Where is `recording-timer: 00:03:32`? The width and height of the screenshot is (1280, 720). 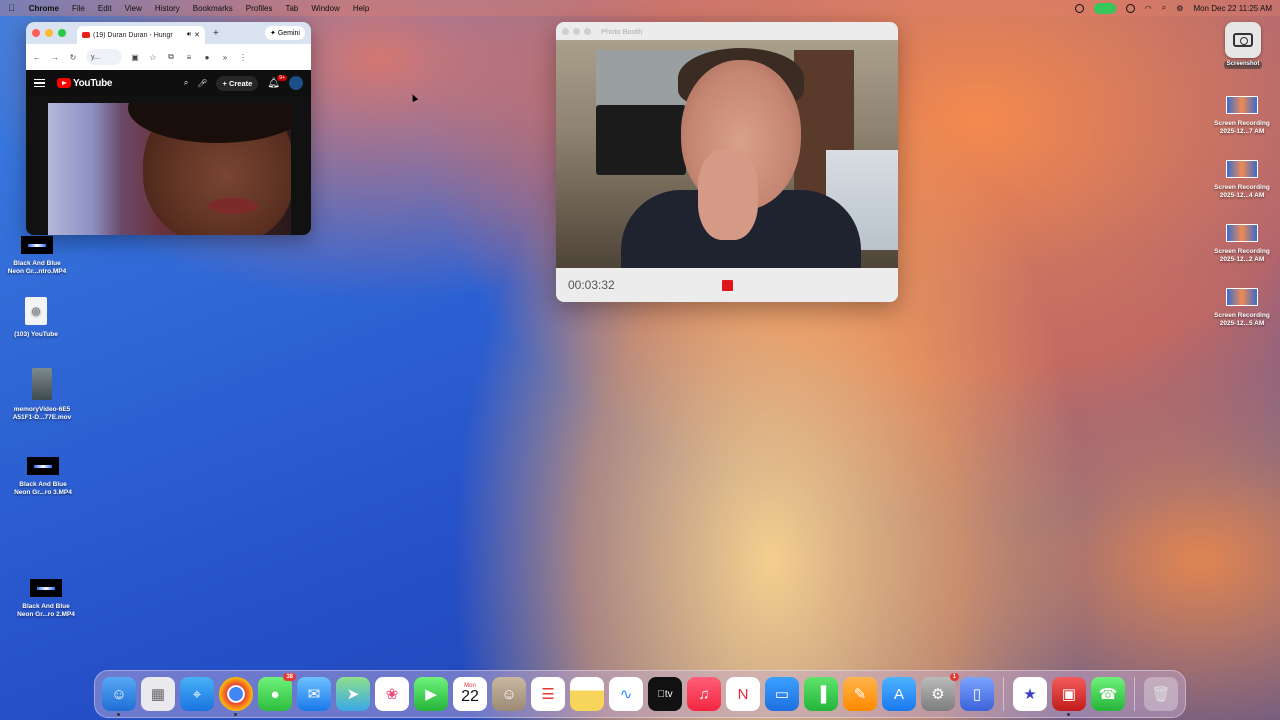
recording-timer: 00:03:32 is located at coordinates (591, 285).